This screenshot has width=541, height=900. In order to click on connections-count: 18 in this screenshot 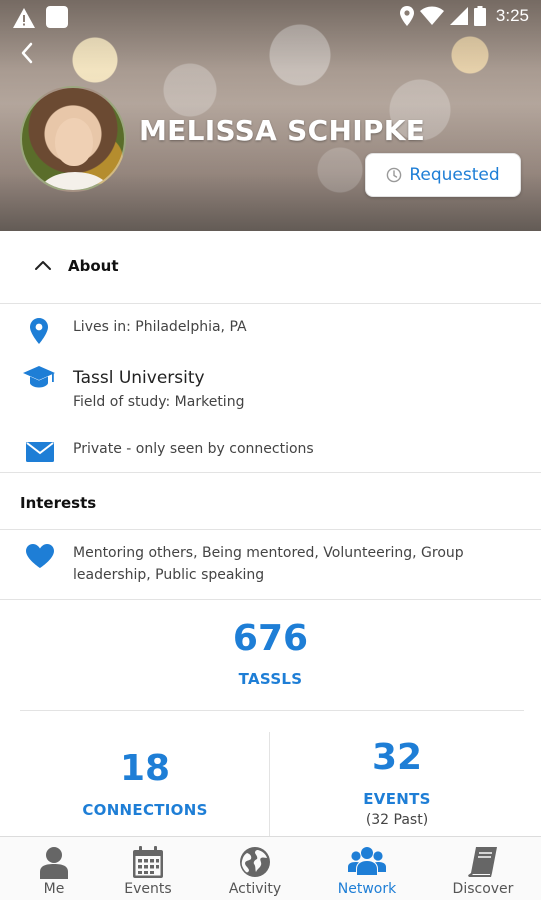, I will do `click(145, 768)`.